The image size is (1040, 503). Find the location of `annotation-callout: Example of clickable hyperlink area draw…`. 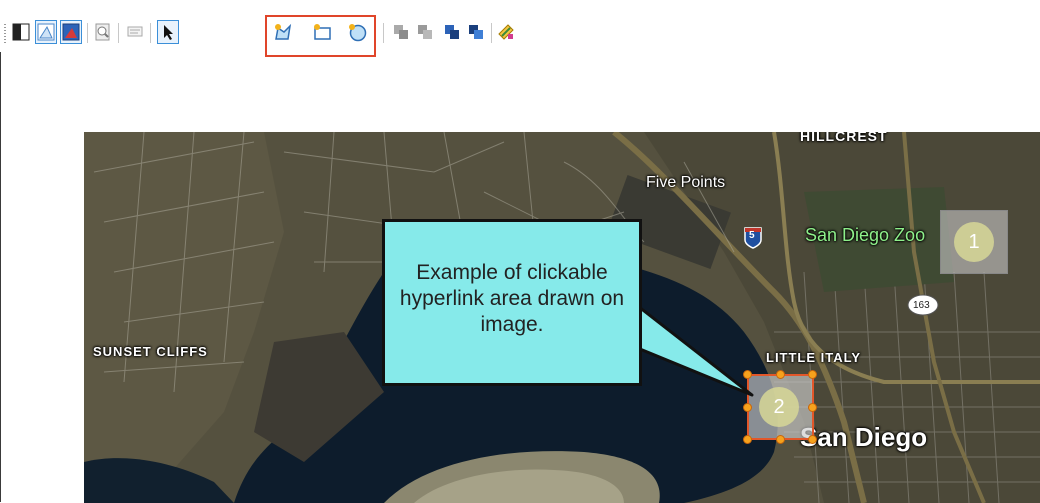

annotation-callout: Example of clickable hyperlink area draw… is located at coordinates (512, 302).